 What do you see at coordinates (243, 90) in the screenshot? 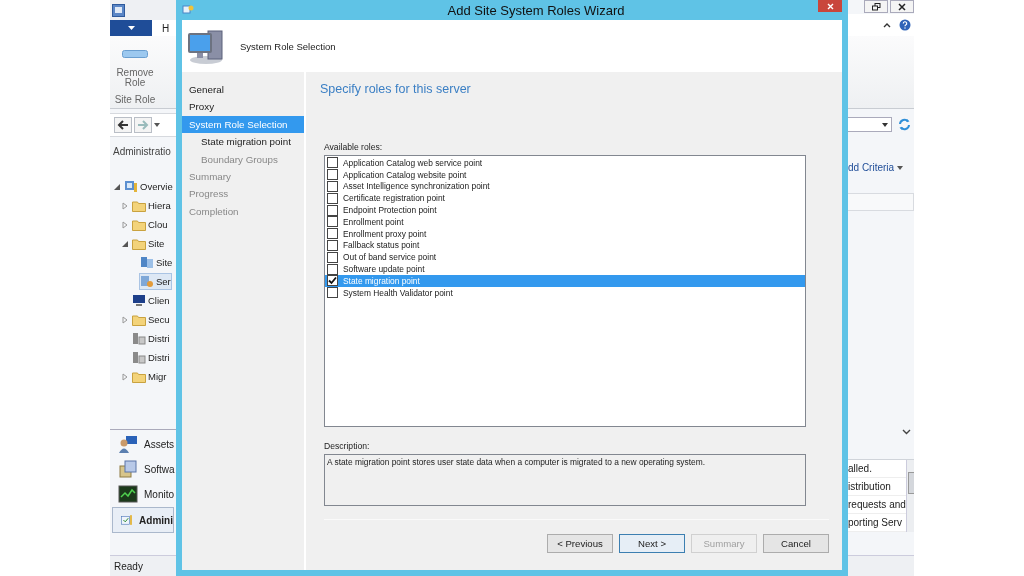
I see `wizard-step: General` at bounding box center [243, 90].